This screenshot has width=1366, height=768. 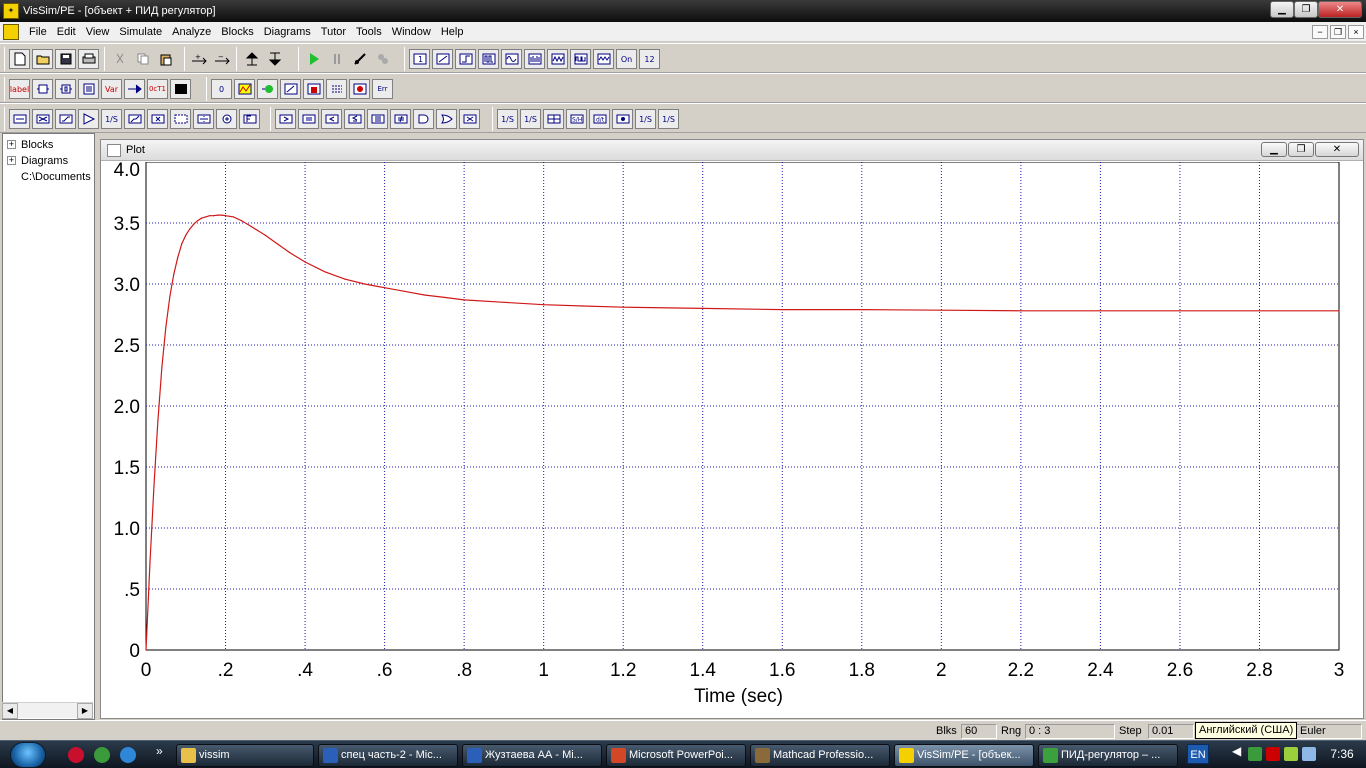 I want to click on label-block-button: label, so click(x=19, y=89).